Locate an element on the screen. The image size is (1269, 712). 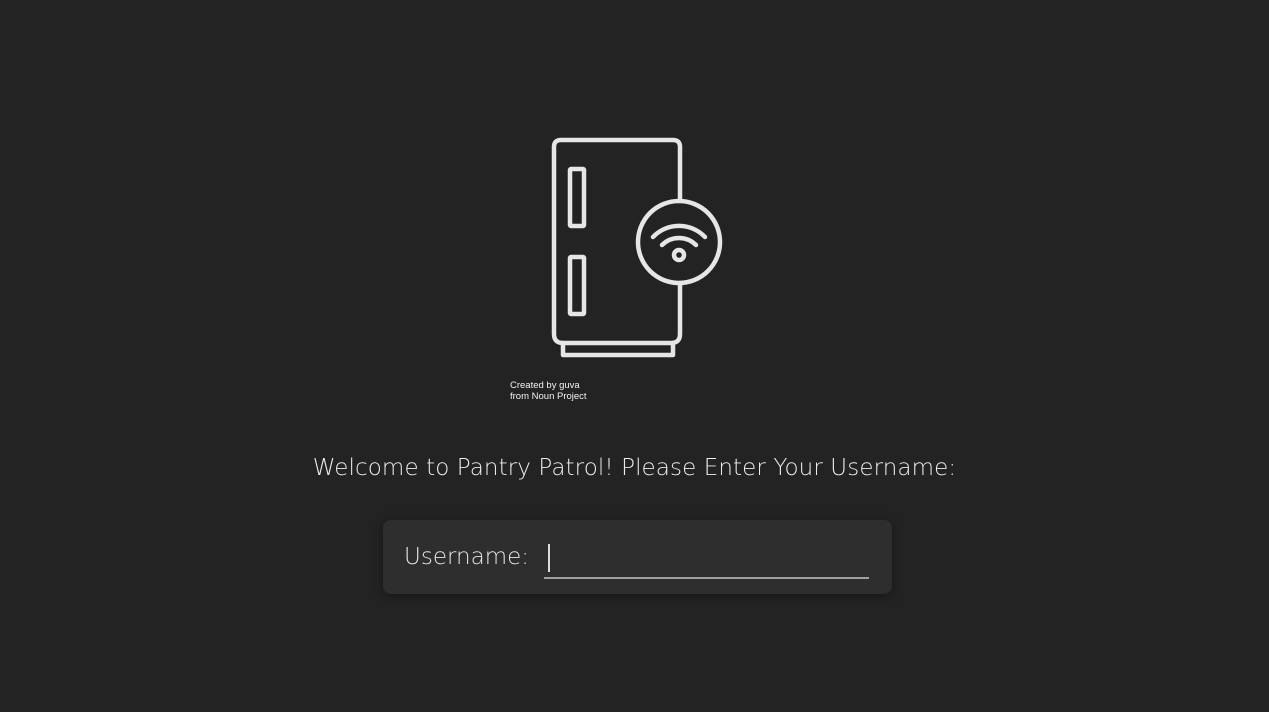
app-logo: Created by guva from Noun Project is located at coordinates (620, 272).